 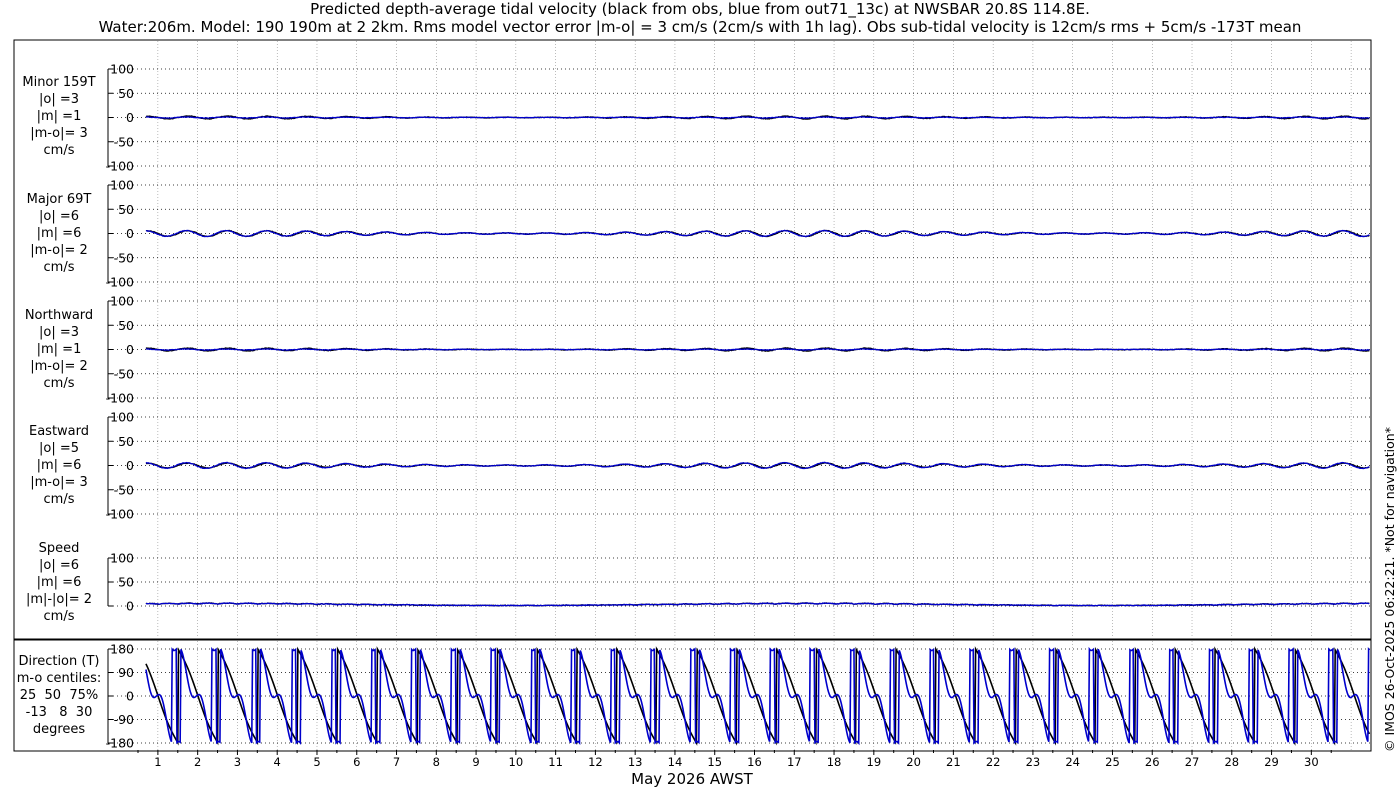 I want to click on x-tick-label: 6, so click(x=356, y=762).